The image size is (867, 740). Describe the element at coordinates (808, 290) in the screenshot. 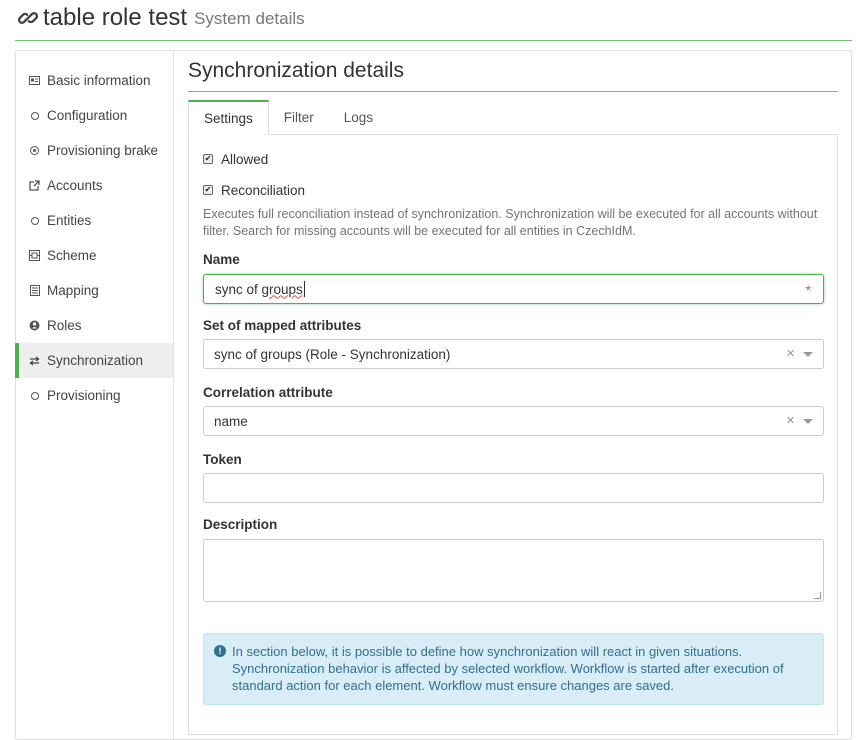

I see `required-mark: *` at that location.